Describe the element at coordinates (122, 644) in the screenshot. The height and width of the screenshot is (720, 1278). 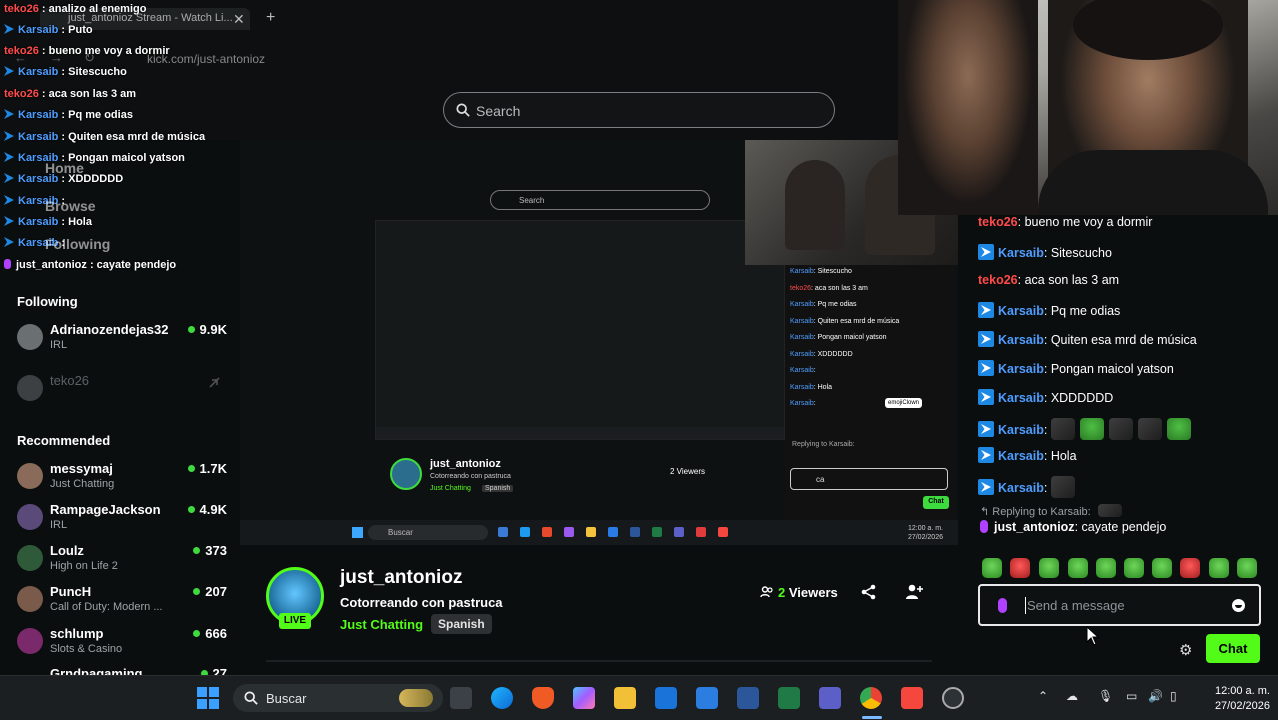
I see `sidebar-item-schlump: schlump Slots & Casino 666` at that location.